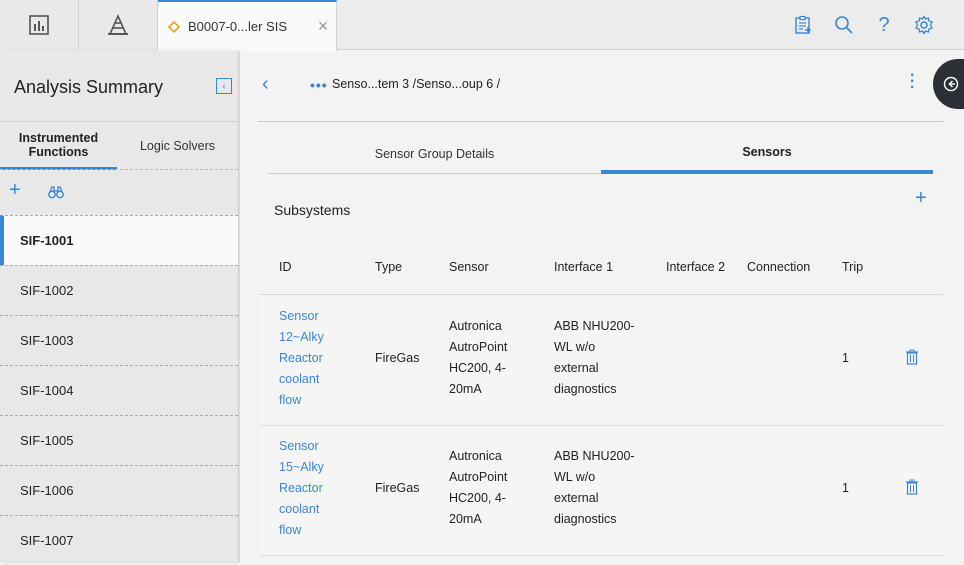 The image size is (964, 565). I want to click on left-tabs: Instrumented Functions Logic Solvers, so click(119, 145).